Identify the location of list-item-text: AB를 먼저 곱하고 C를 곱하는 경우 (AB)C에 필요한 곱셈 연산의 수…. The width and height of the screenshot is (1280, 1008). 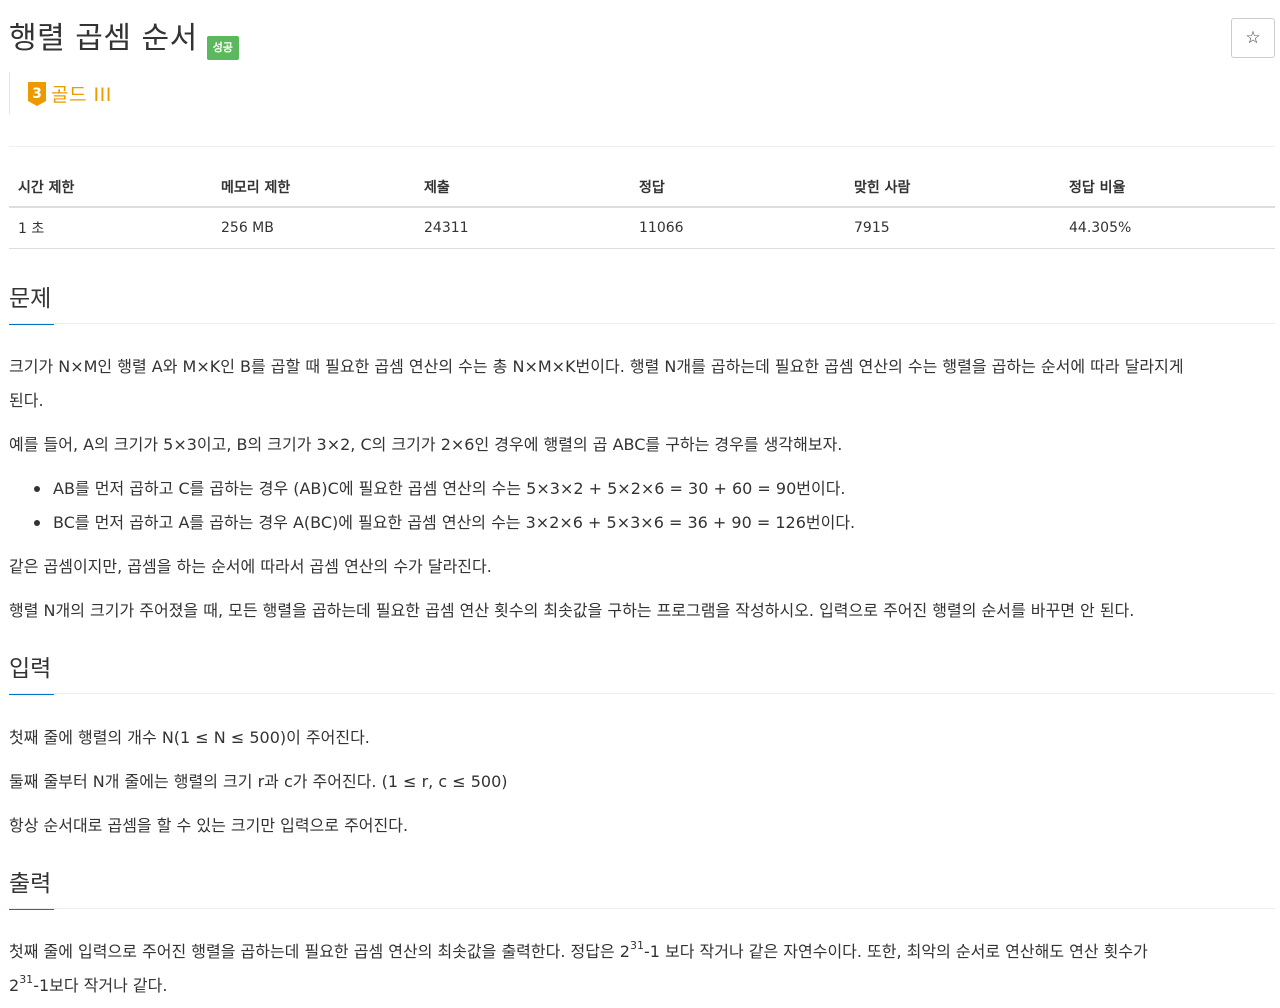
(449, 488).